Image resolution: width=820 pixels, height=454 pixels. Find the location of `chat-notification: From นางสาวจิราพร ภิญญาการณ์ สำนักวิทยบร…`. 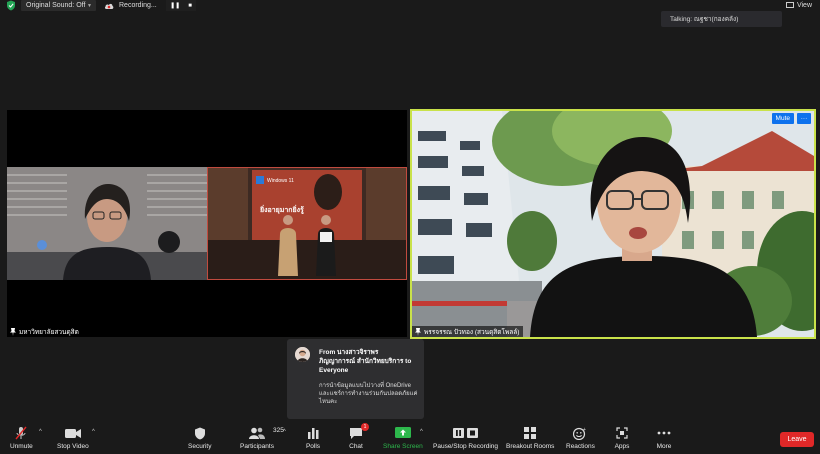

chat-notification: From นางสาวจิราพร ภิญญาการณ์ สำนักวิทยบร… is located at coordinates (355, 379).